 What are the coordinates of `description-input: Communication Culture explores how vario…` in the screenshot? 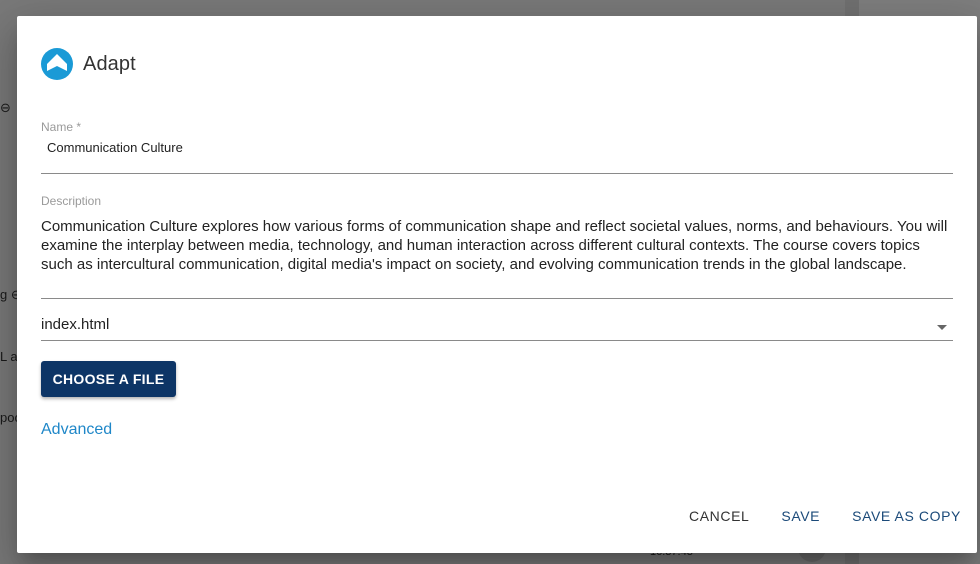 It's located at (497, 245).